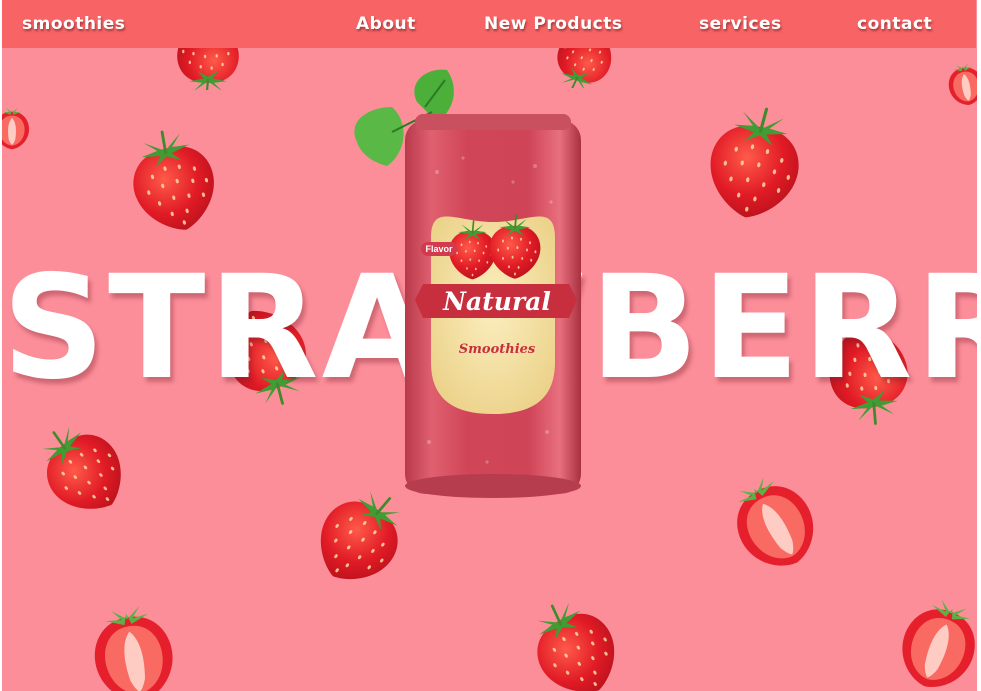 The image size is (981, 691). Describe the element at coordinates (553, 24) in the screenshot. I see `nav-link-new-products: New Products` at that location.